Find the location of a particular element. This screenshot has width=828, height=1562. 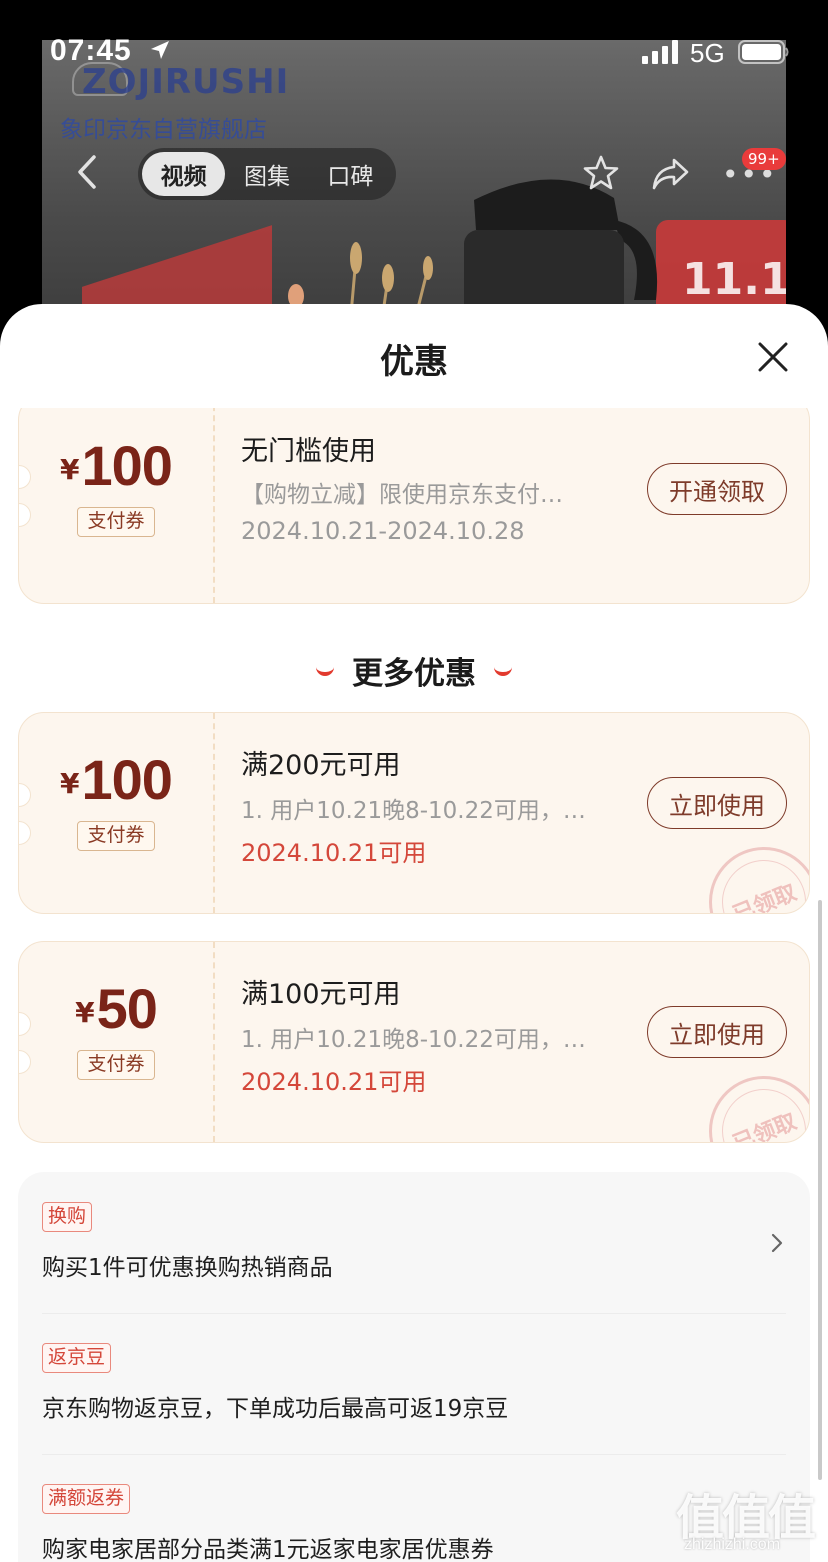

media-tab-switcher: 视频 图集 口碑 is located at coordinates (267, 174).